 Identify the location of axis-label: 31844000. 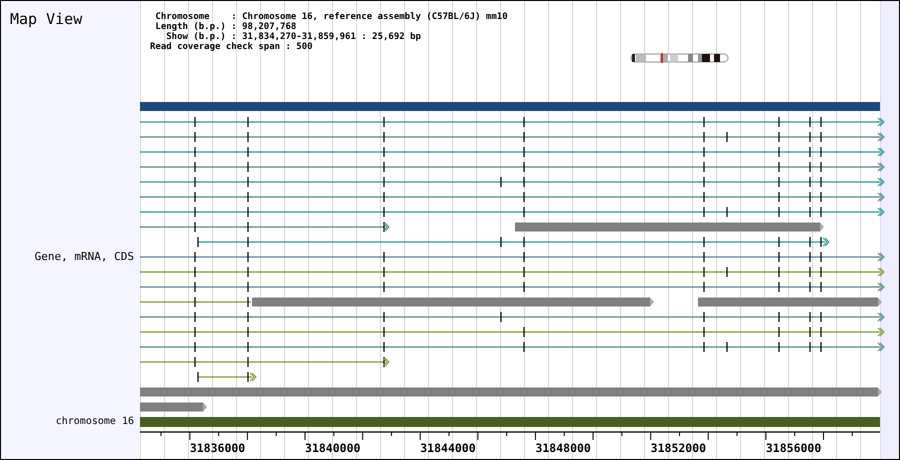
(448, 448).